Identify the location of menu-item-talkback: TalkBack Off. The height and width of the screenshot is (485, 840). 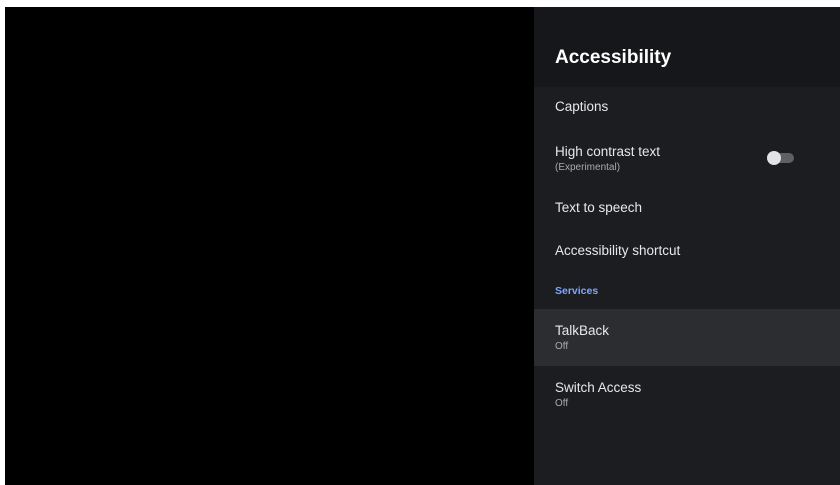
(687, 337).